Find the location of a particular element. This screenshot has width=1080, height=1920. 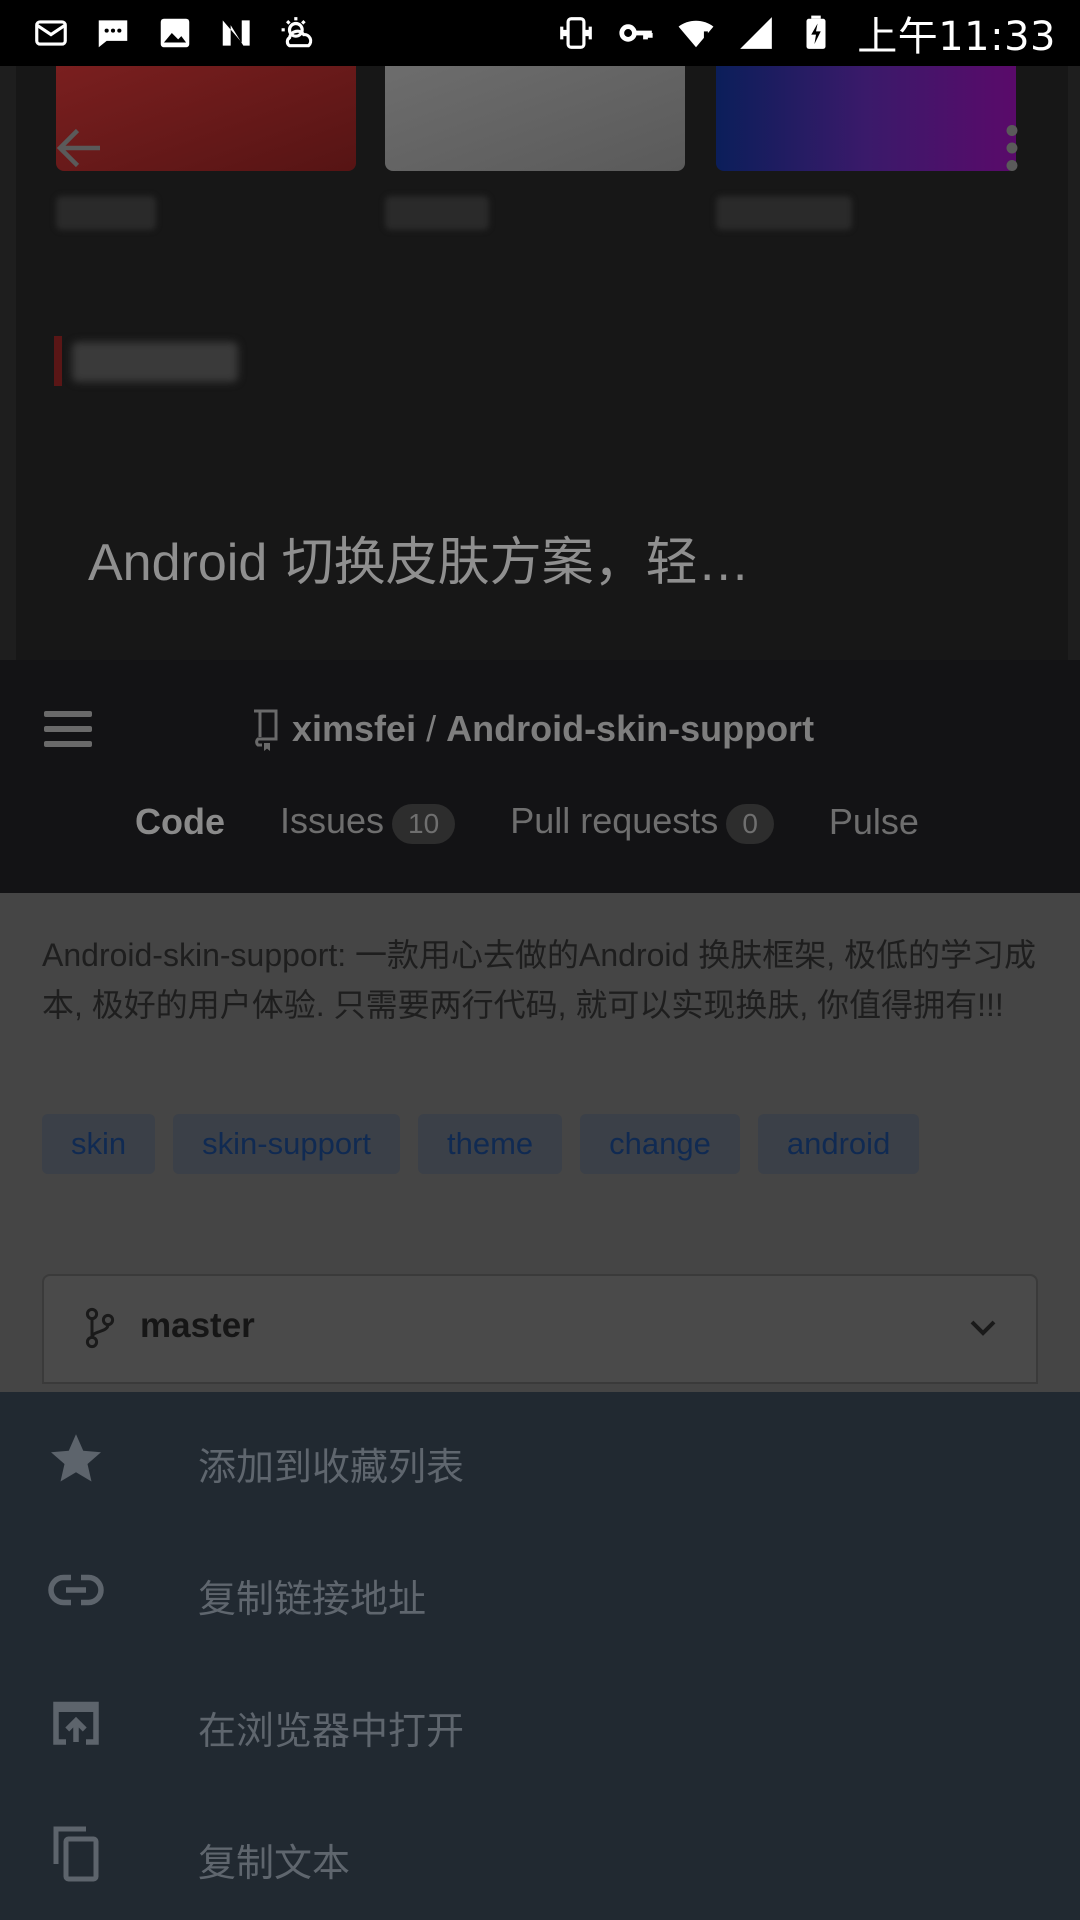

copy-text-item: 复制文本 is located at coordinates (540, 1854).